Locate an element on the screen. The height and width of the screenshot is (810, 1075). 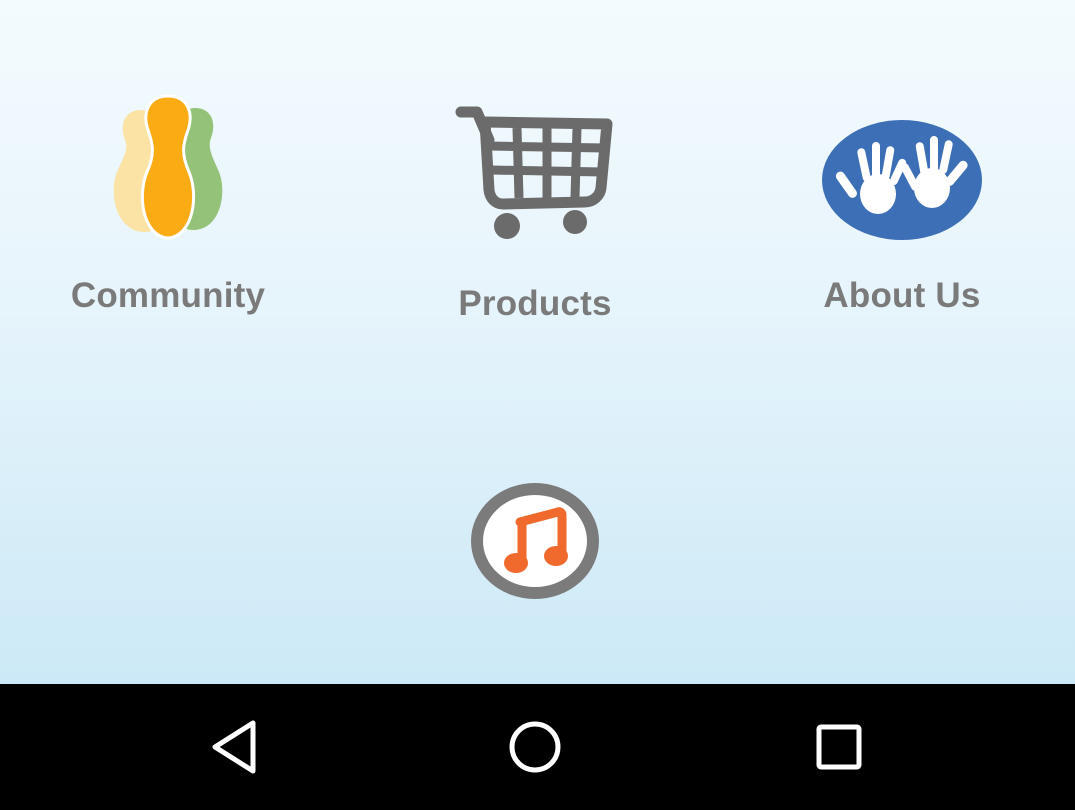
home-button is located at coordinates (535, 747).